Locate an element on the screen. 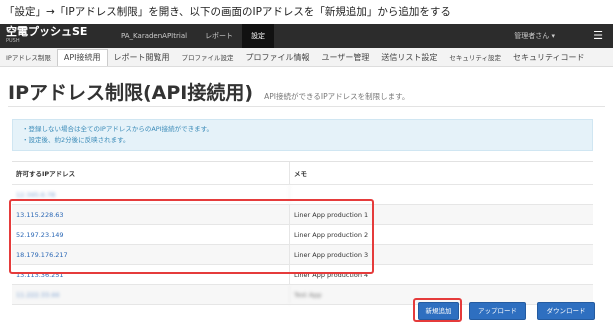 The width and height of the screenshot is (613, 329). page-header: IPアドレス制限(API接続用) API接続ができるIPアドレスを制限します。 is located at coordinates (208, 91).